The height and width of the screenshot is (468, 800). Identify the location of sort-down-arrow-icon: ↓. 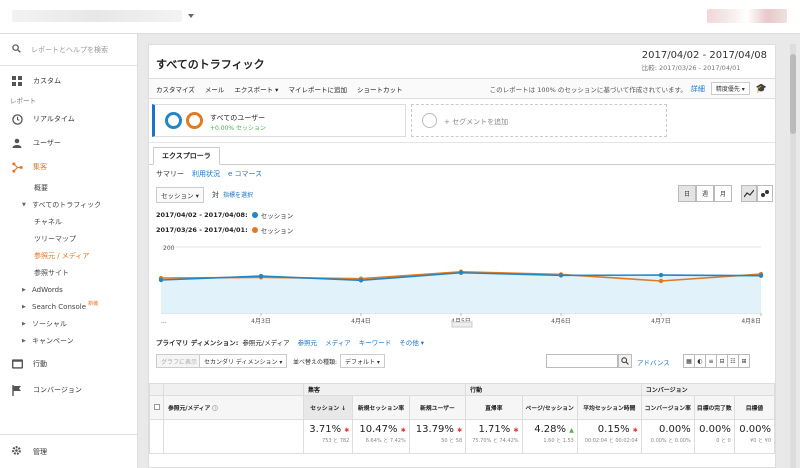
(344, 409).